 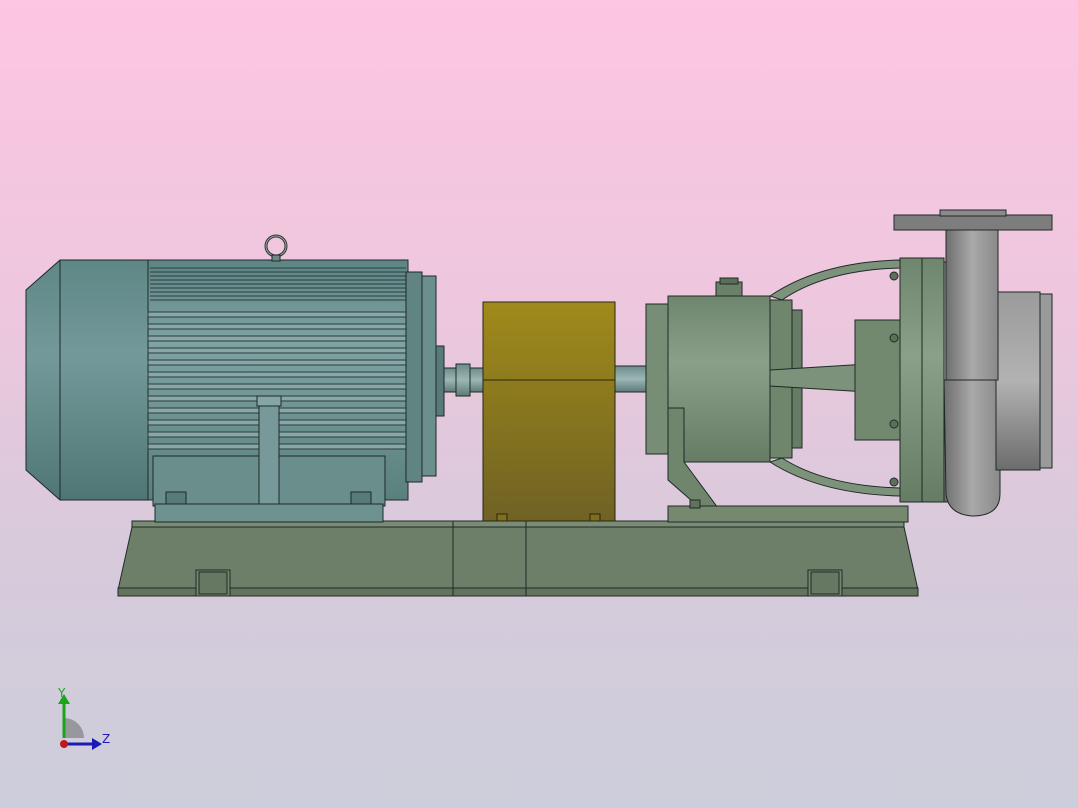 What do you see at coordinates (235, 378) in the screenshot?
I see `electric-motor` at bounding box center [235, 378].